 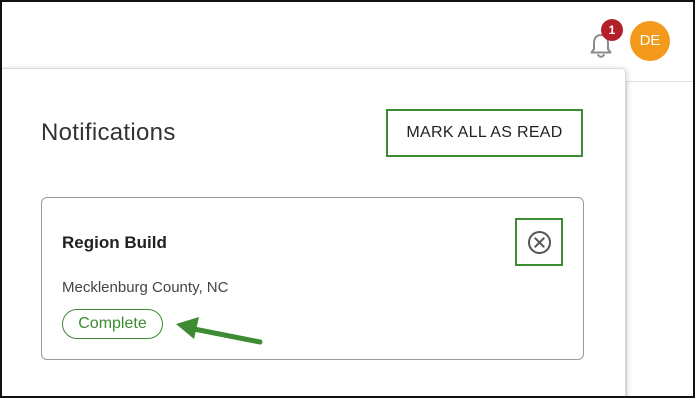 What do you see at coordinates (145, 287) in the screenshot?
I see `notification-location: Mecklenburg County, NC` at bounding box center [145, 287].